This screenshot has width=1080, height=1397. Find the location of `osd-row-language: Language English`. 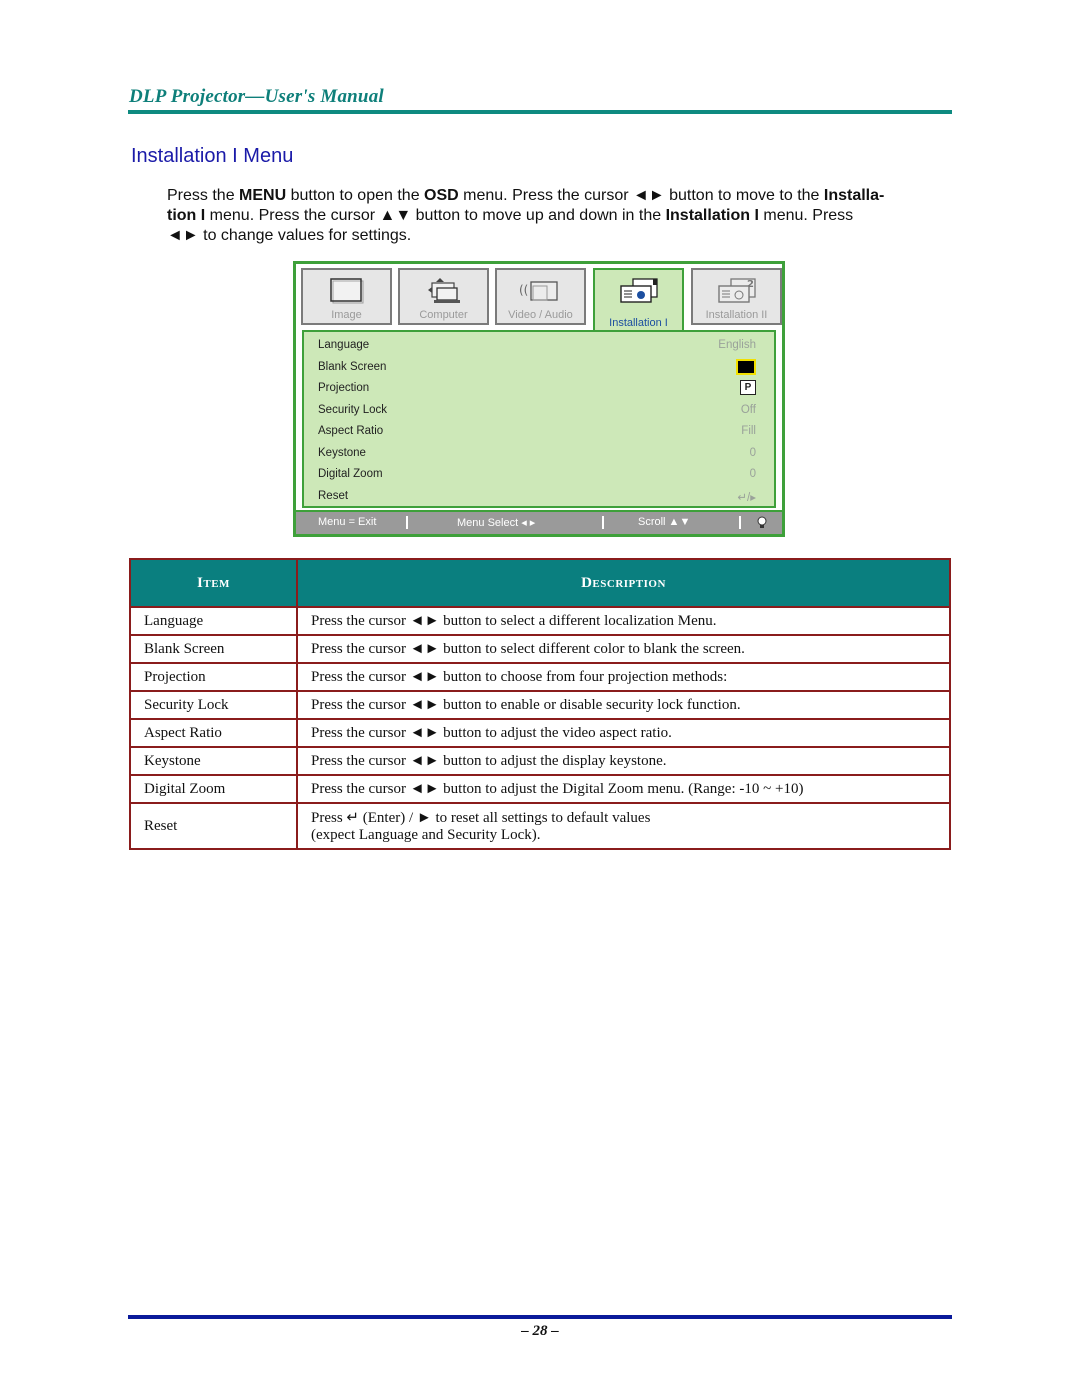

osd-row-language: Language English is located at coordinates (537, 346).